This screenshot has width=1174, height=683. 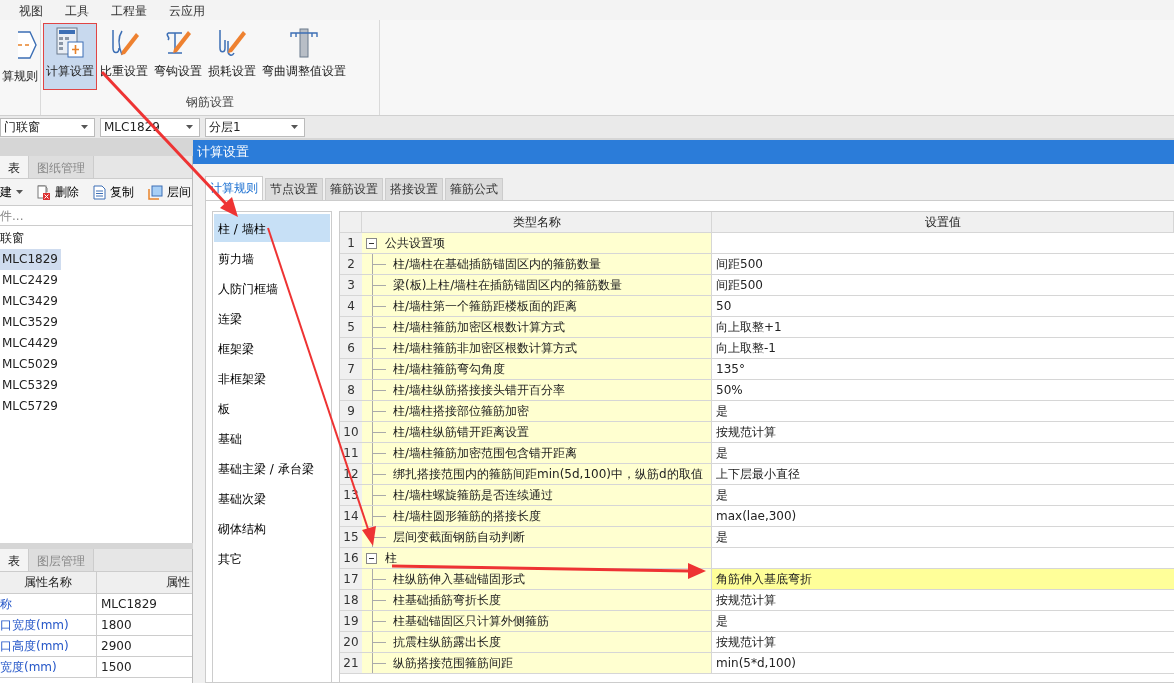 I want to click on setting-name: 柱/墙柱搭接部位箍筋加密, so click(x=461, y=411).